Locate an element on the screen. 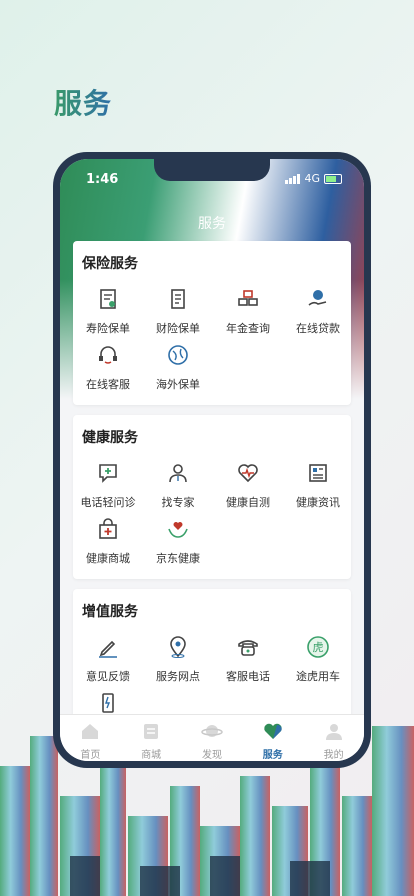 This screenshot has height=896, width=414. service-item: 在线贷款 is located at coordinates (318, 311).